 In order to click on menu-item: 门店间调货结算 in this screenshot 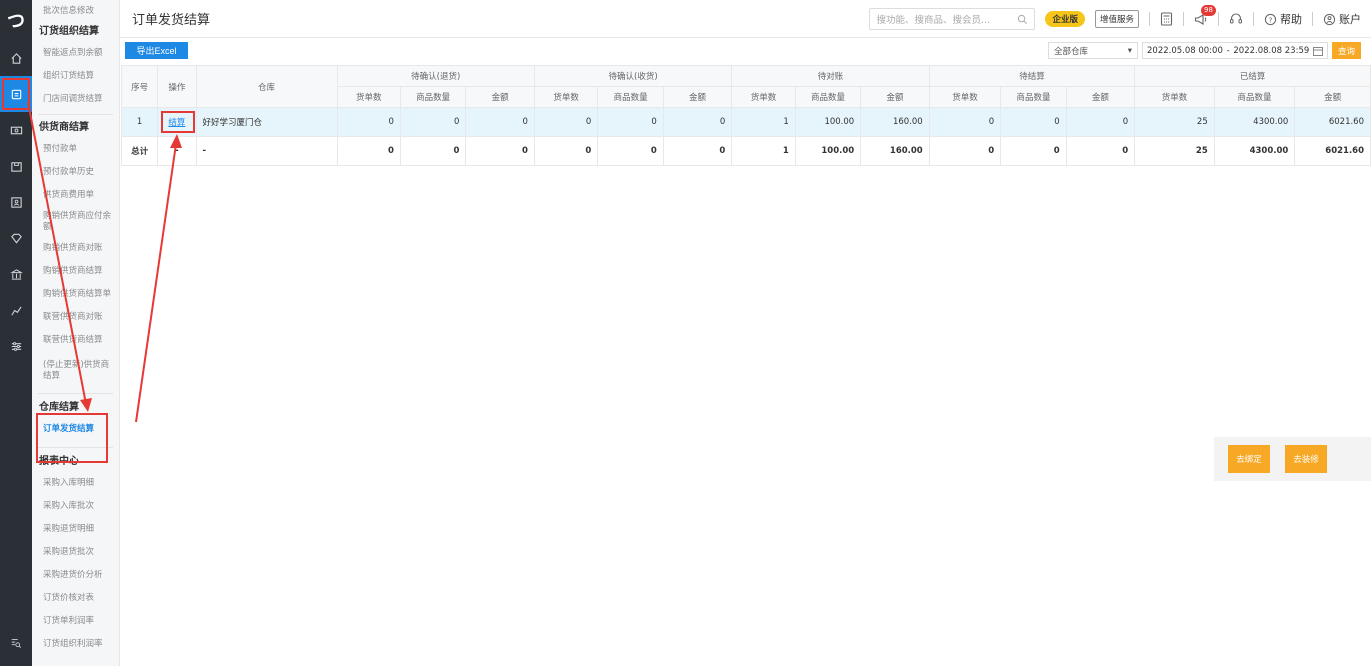, I will do `click(75, 99)`.